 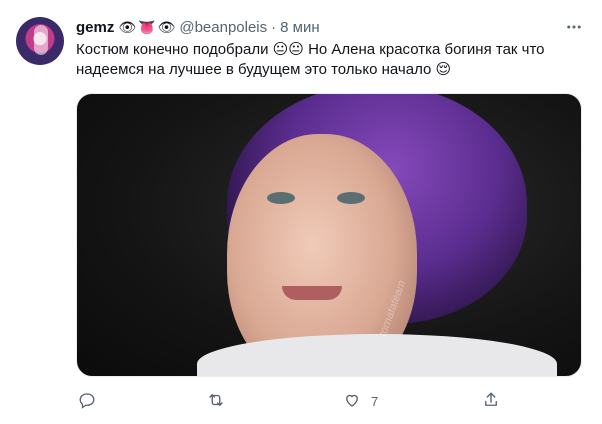 I want to click on share-button, so click(x=496, y=401).